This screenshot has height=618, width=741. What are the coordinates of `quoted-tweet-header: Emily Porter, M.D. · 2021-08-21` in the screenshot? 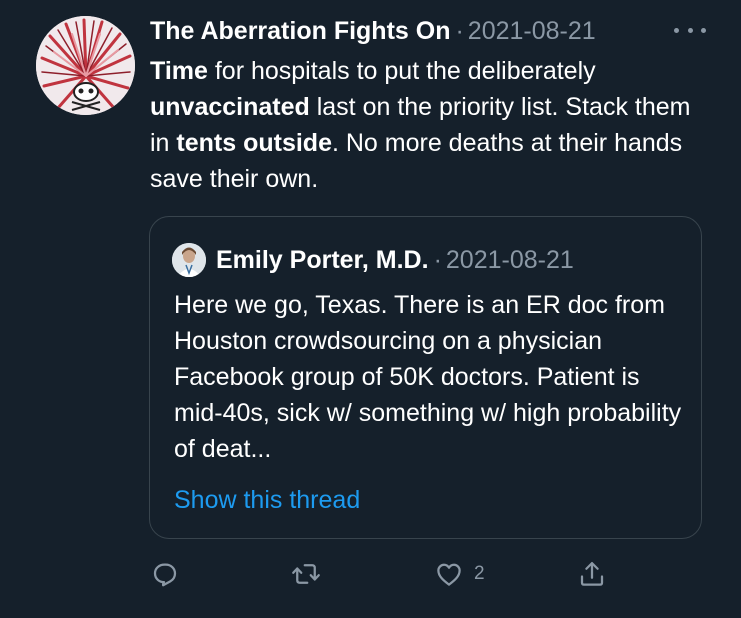 It's located at (373, 260).